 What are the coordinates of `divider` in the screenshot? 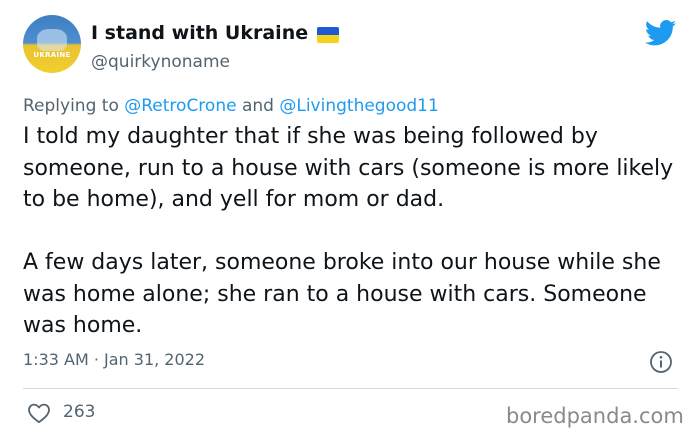 It's located at (350, 388).